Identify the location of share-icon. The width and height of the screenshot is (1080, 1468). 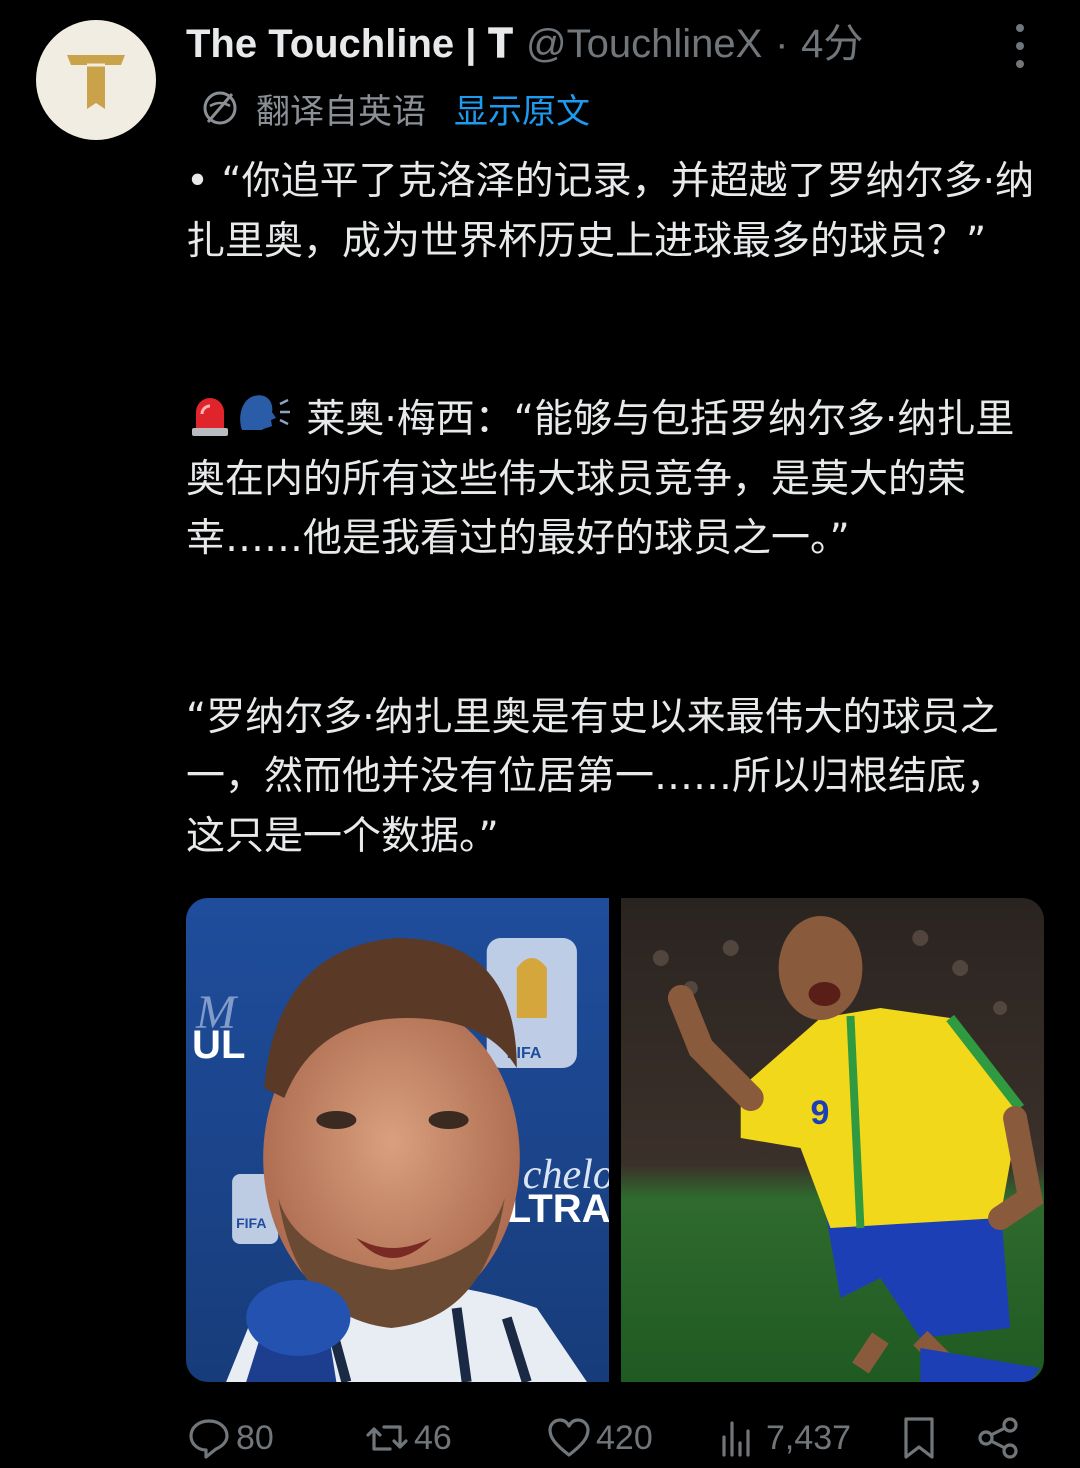
(998, 1438).